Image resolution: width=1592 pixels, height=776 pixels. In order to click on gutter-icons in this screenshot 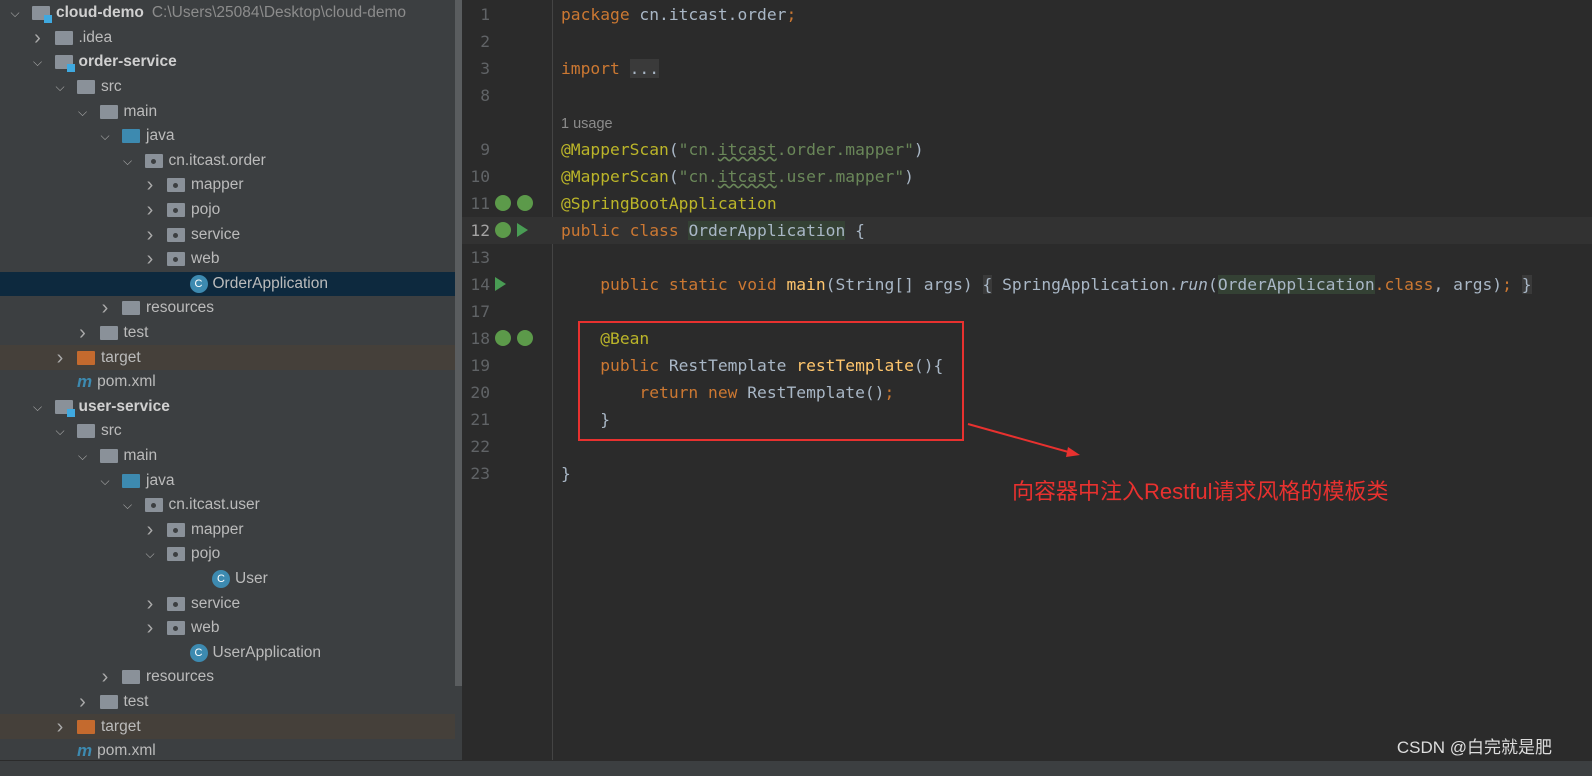, I will do `click(514, 203)`.